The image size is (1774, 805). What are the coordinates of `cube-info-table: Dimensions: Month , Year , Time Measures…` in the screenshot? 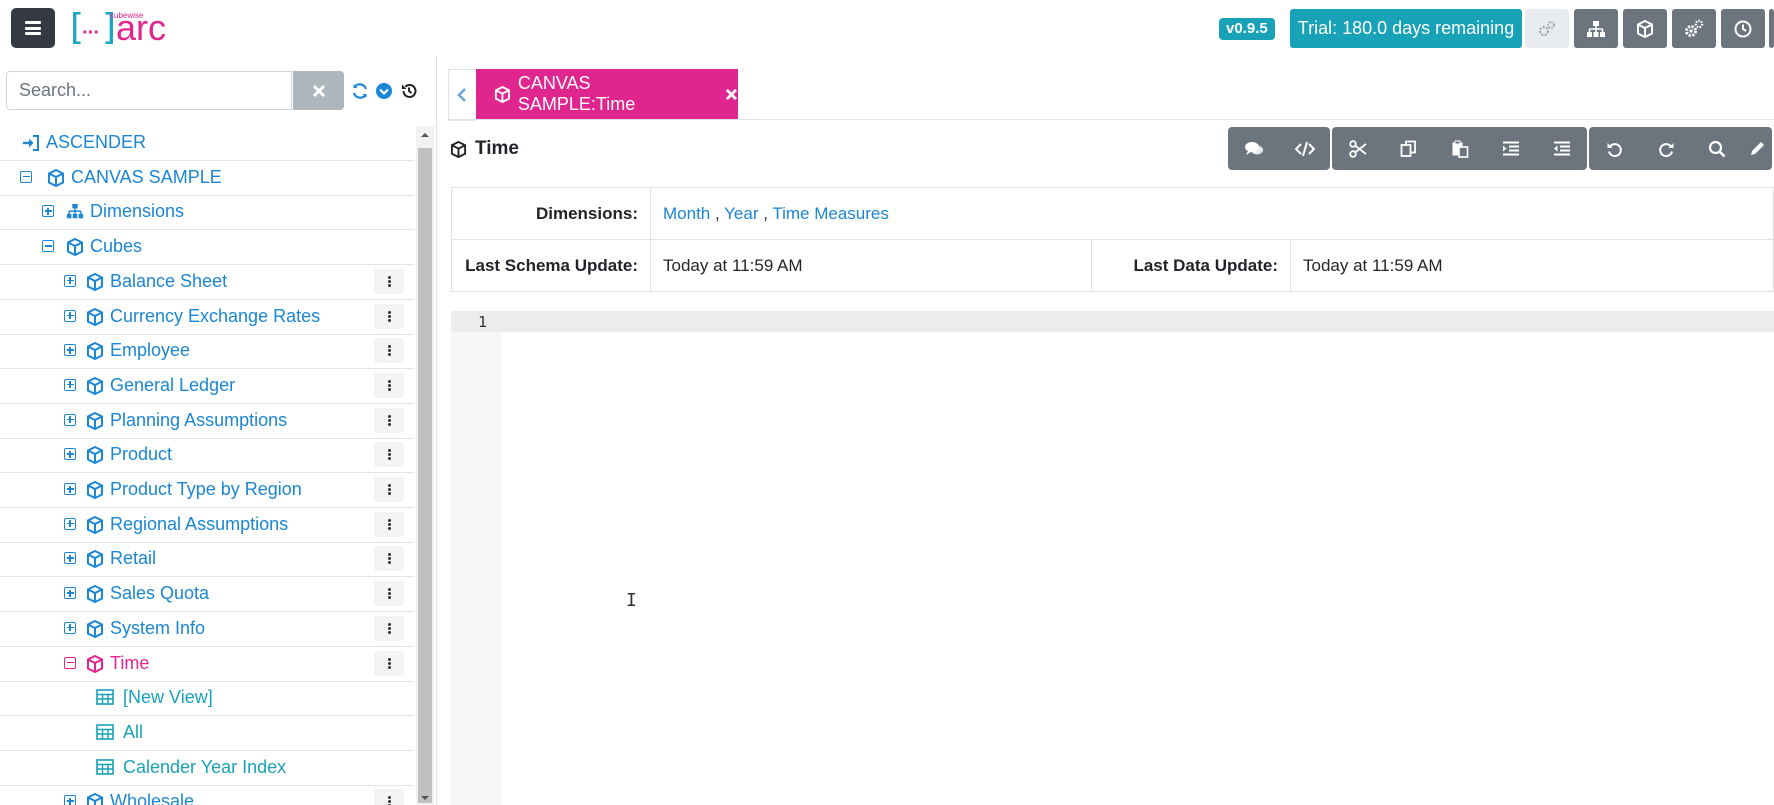 It's located at (1112, 239).